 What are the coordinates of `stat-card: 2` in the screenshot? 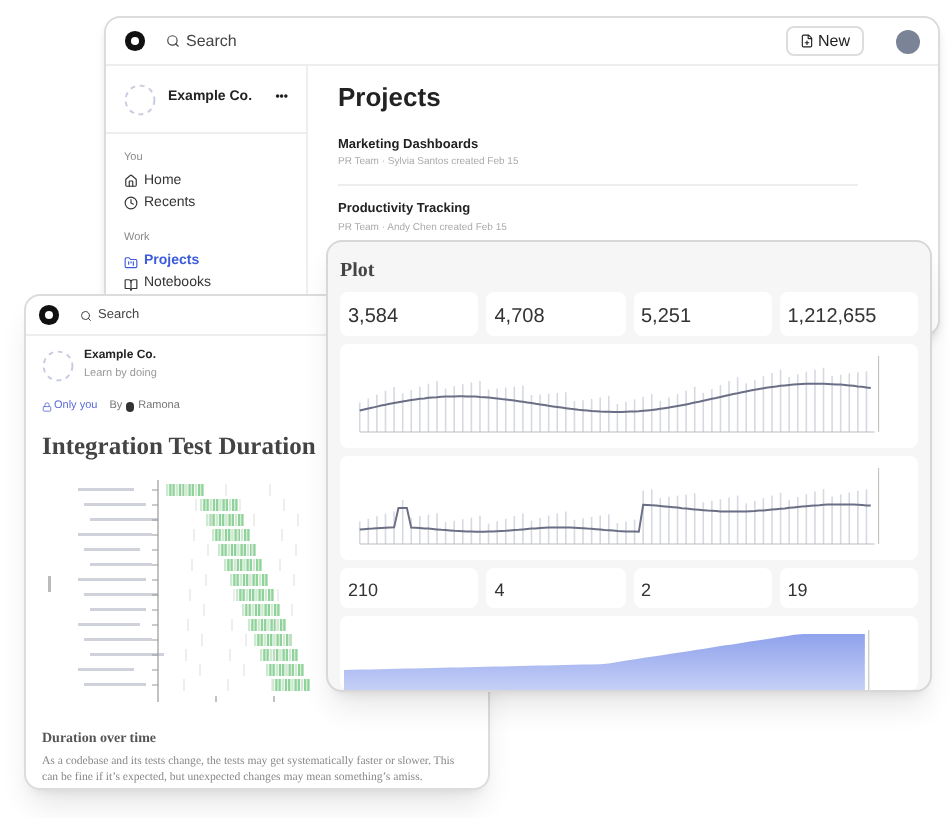 It's located at (702, 588).